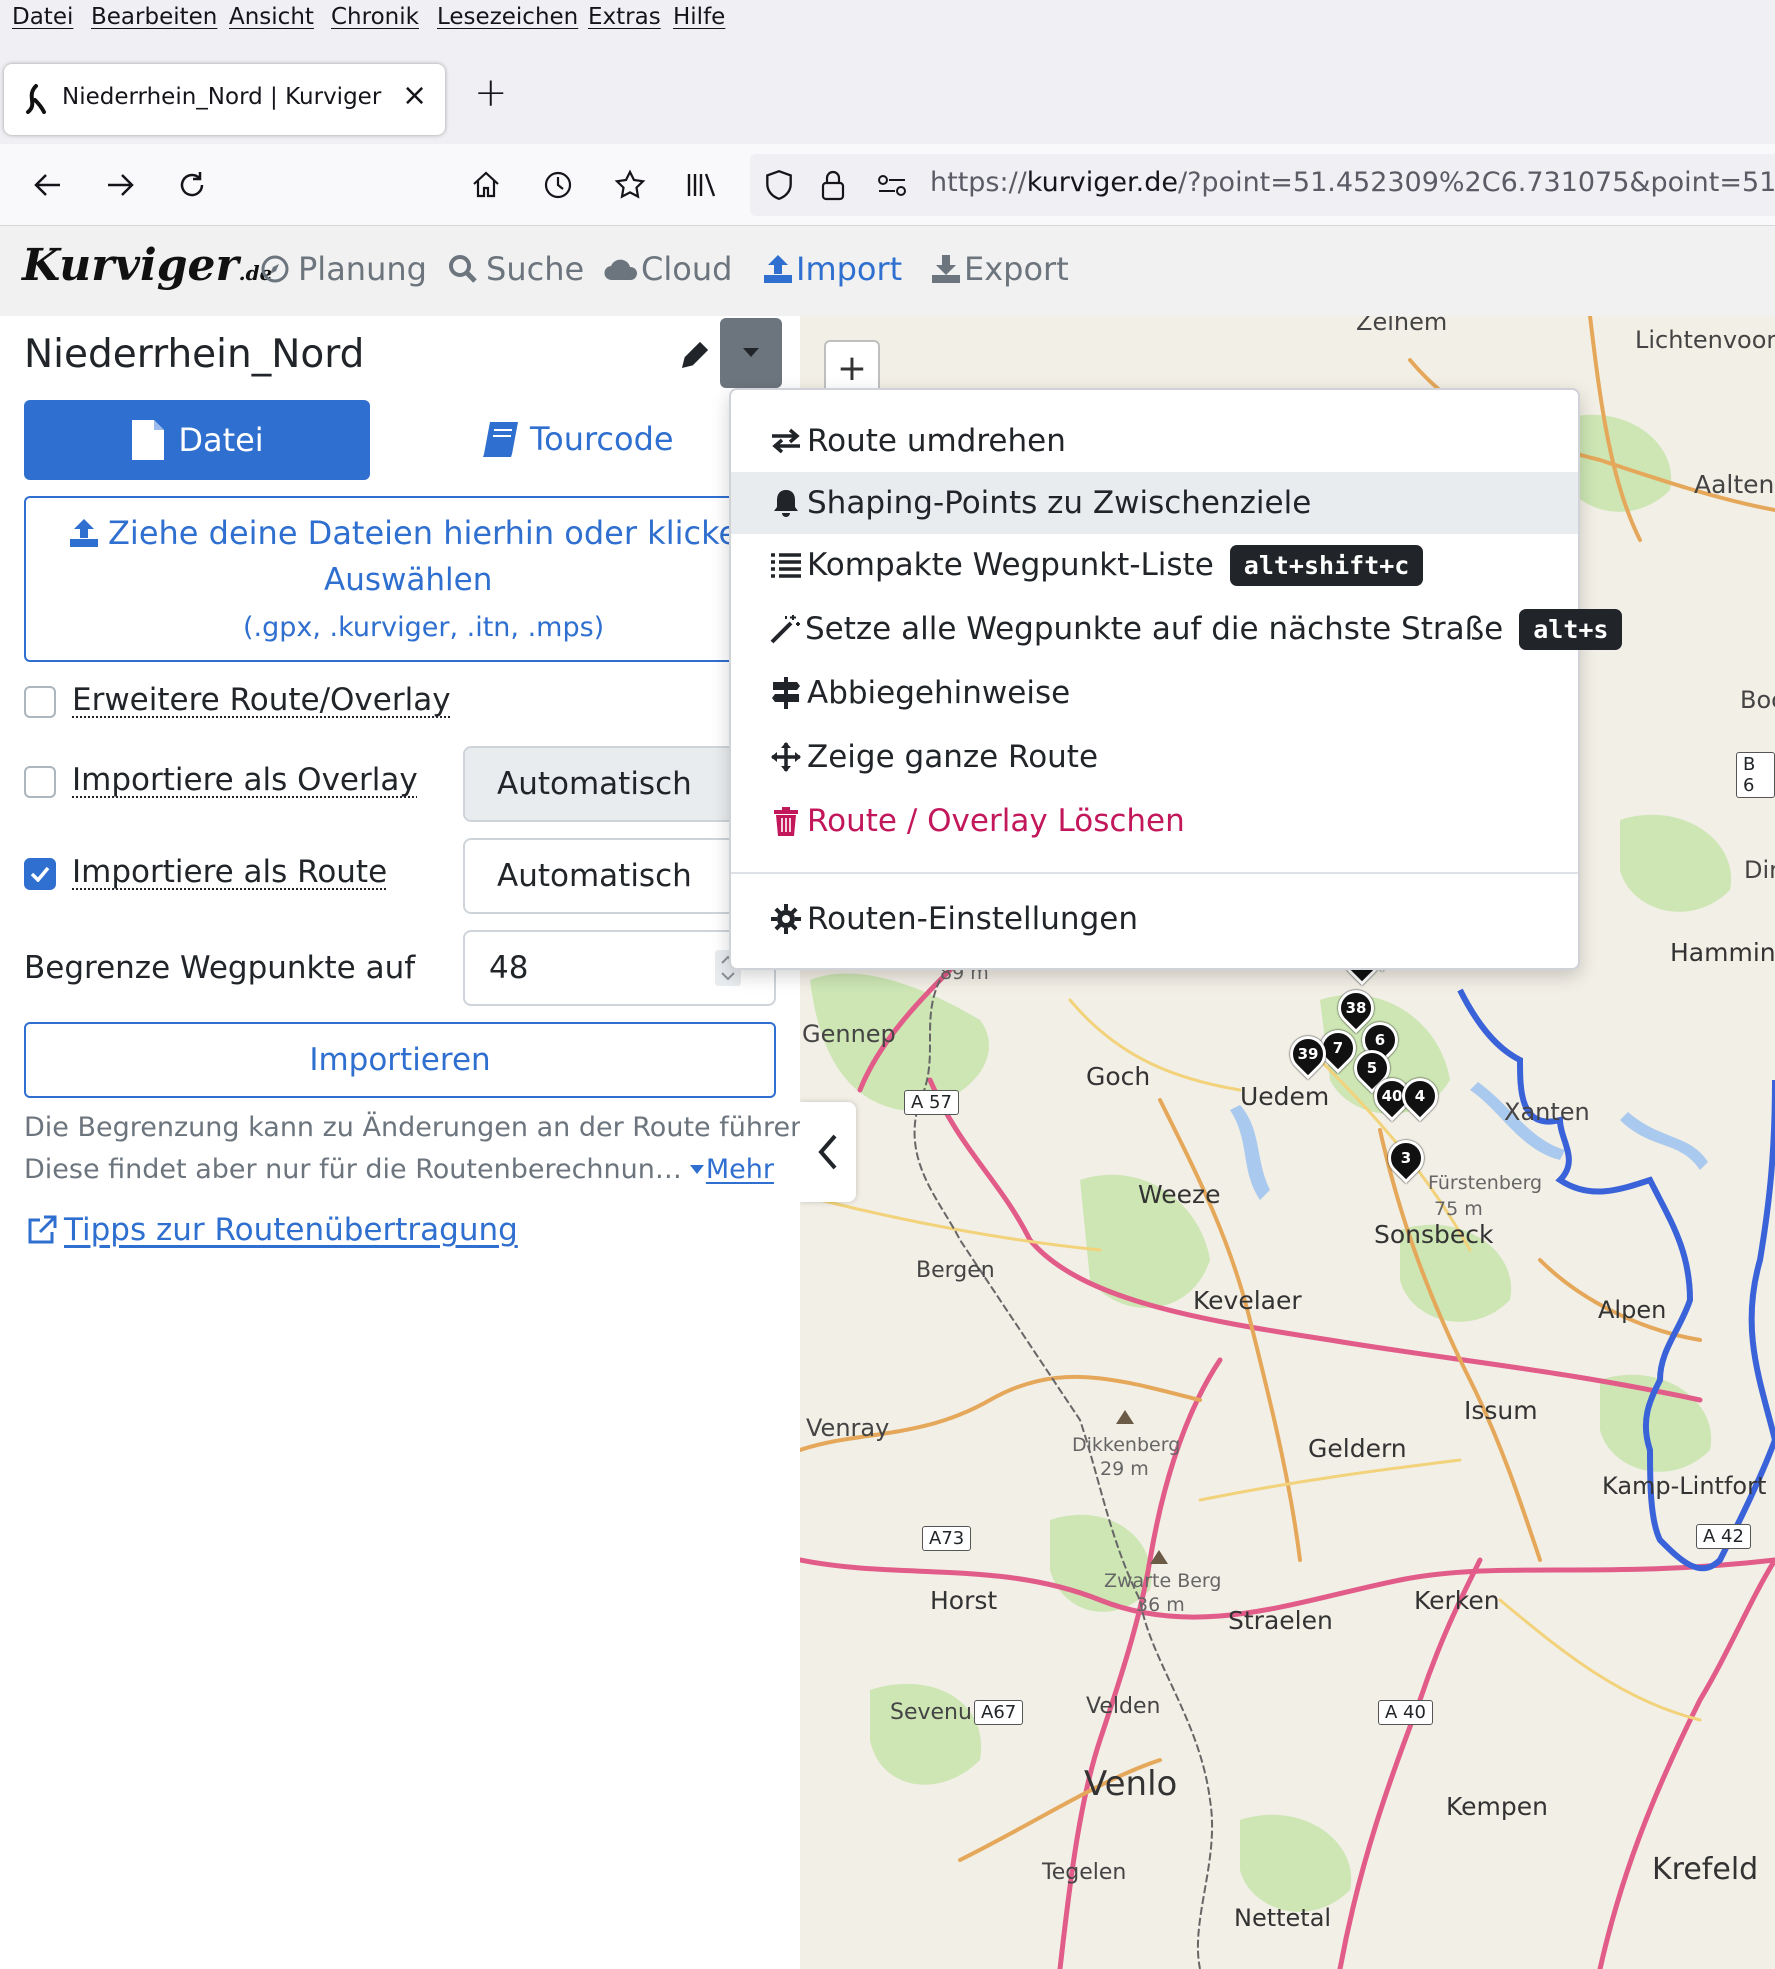 The image size is (1775, 1969). I want to click on reload-button, so click(192, 185).